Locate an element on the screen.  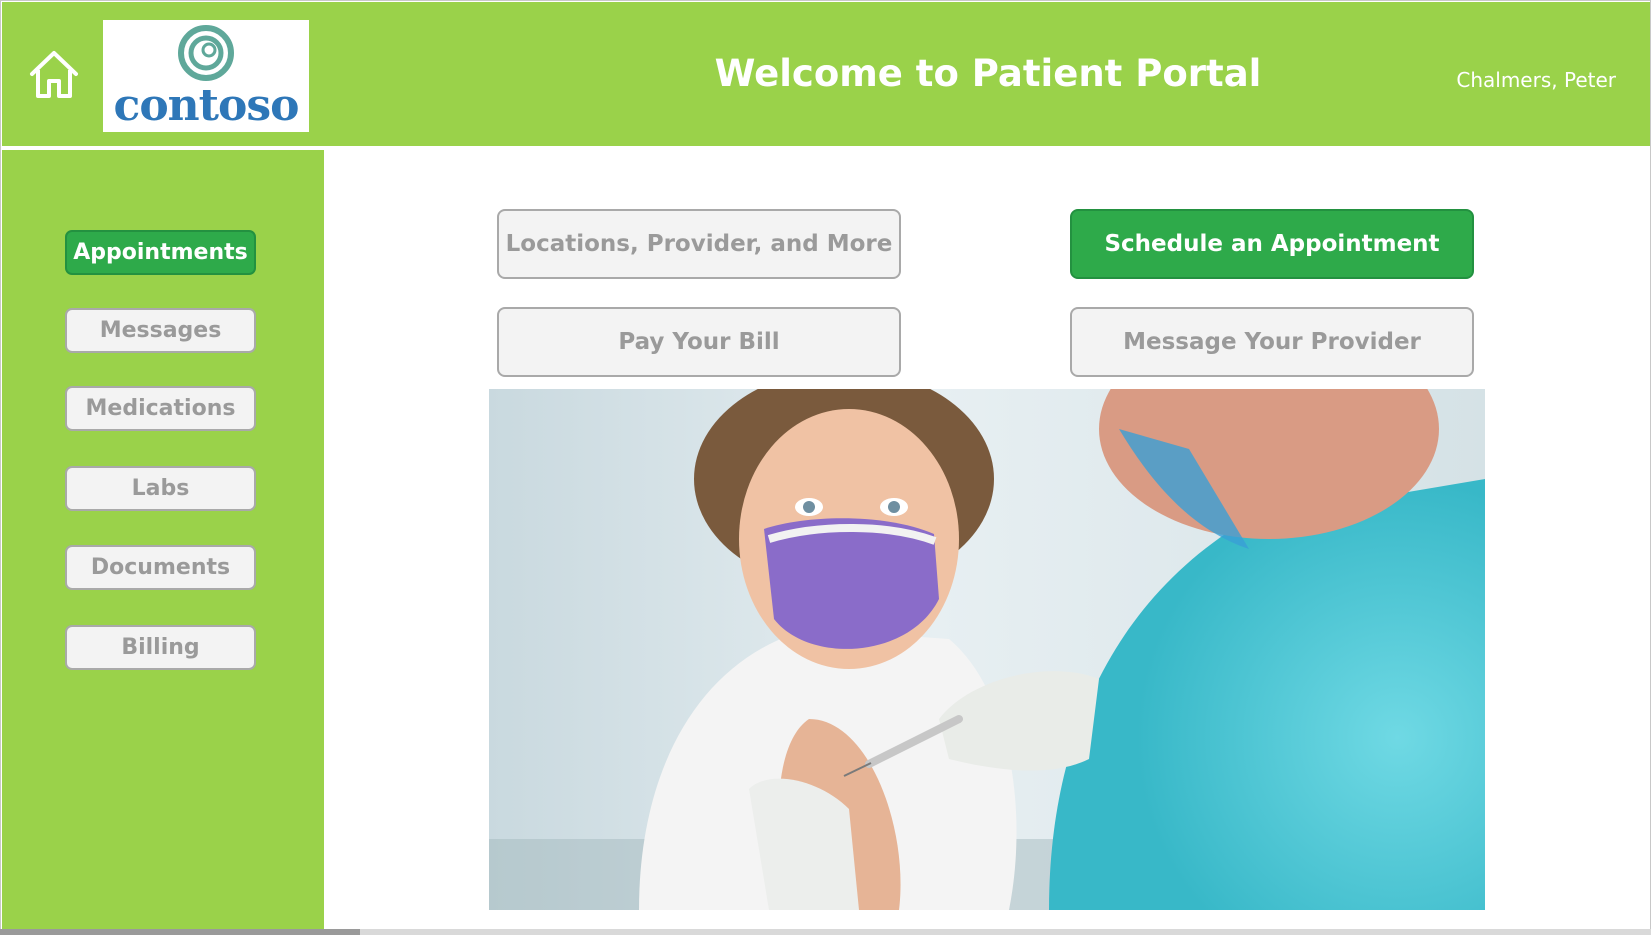
pay-bill-button: Pay Your Bill is located at coordinates (699, 342).